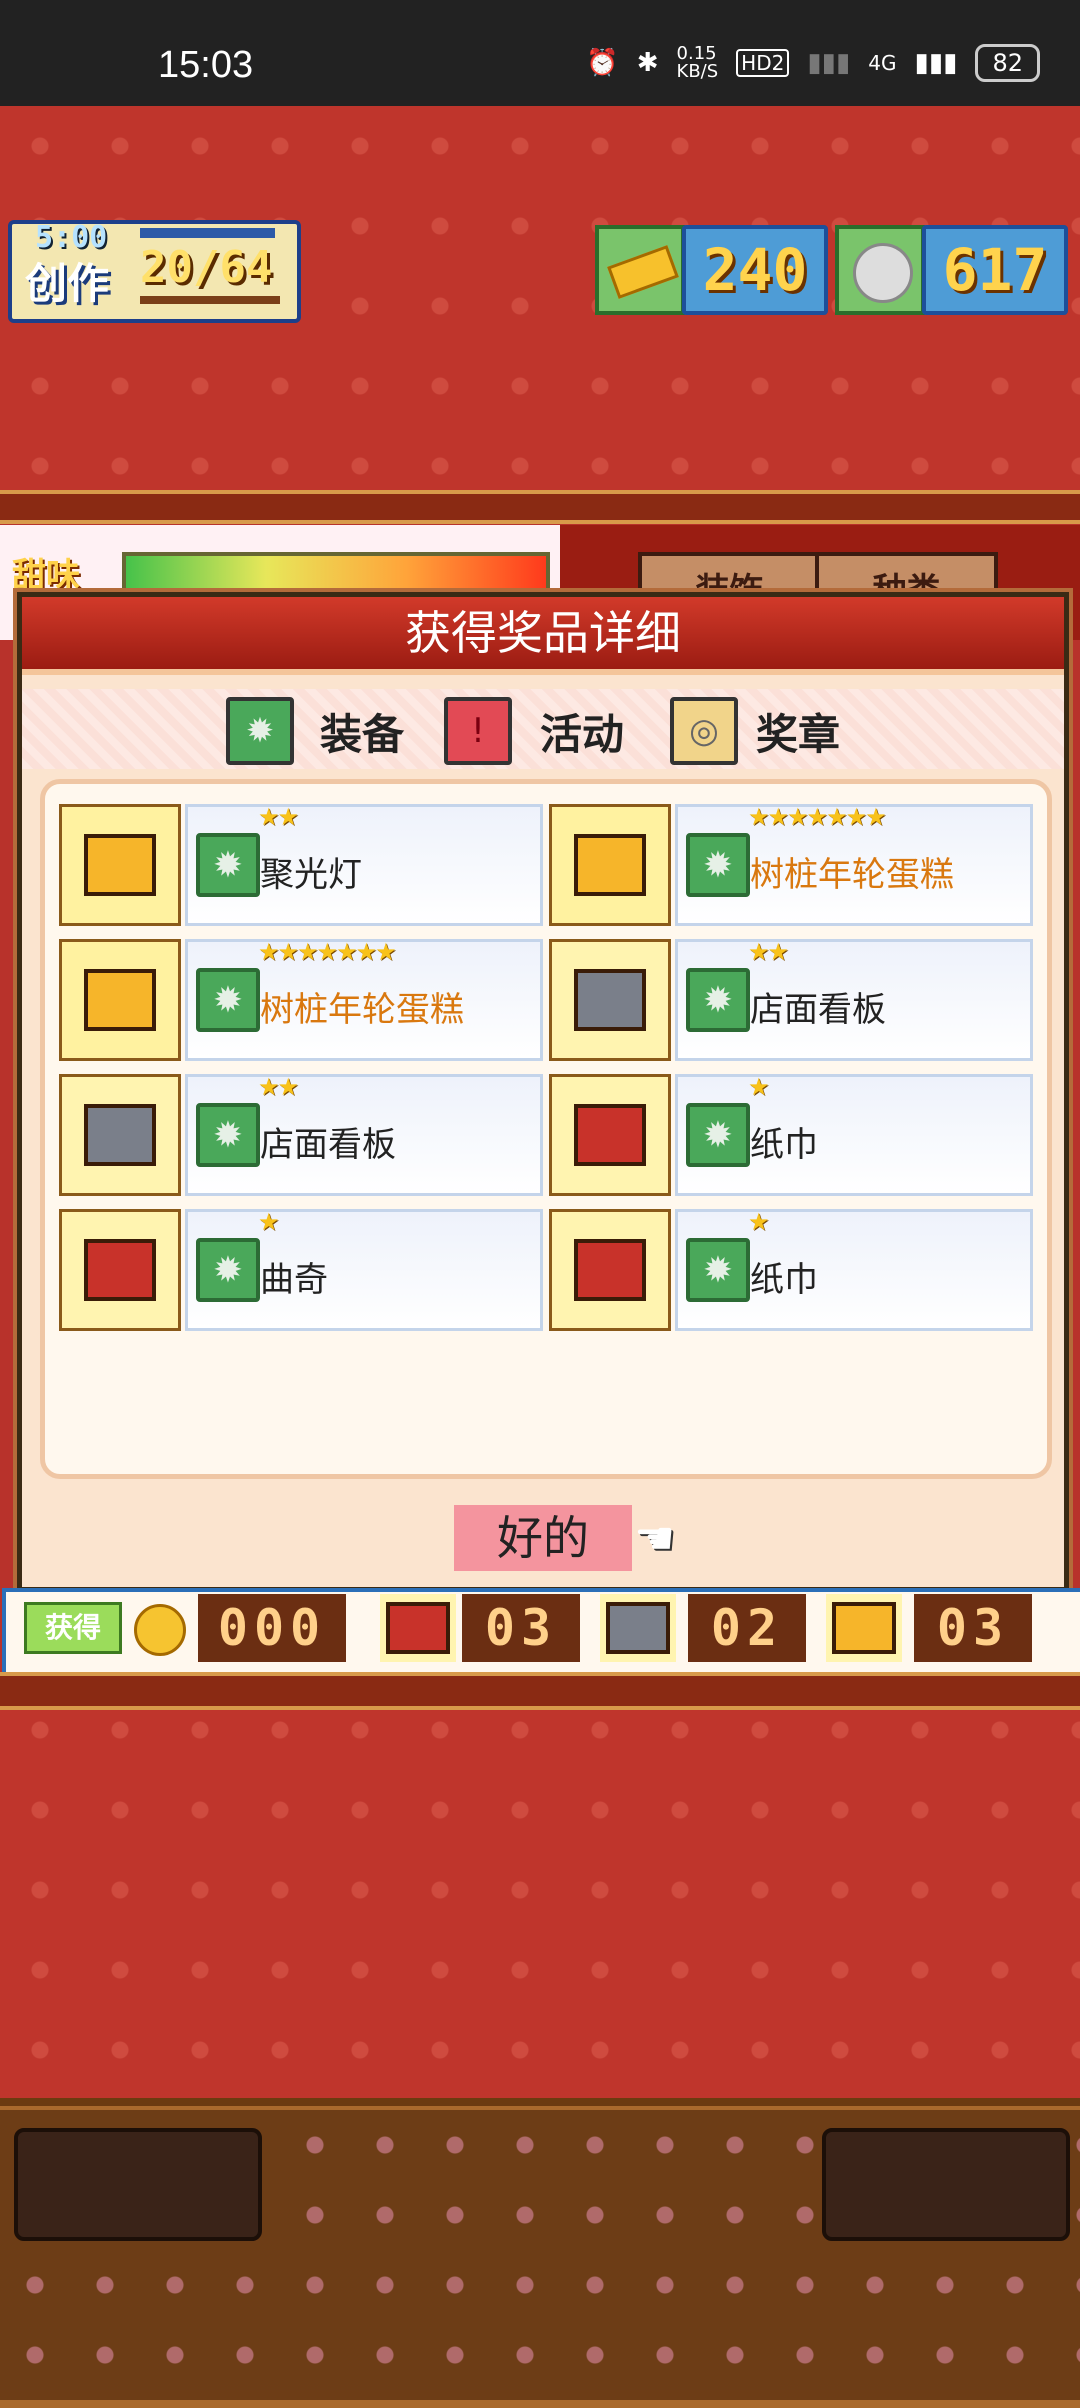 The image size is (1080, 2408). What do you see at coordinates (798, 734) in the screenshot?
I see `legend-medal: 奖章` at bounding box center [798, 734].